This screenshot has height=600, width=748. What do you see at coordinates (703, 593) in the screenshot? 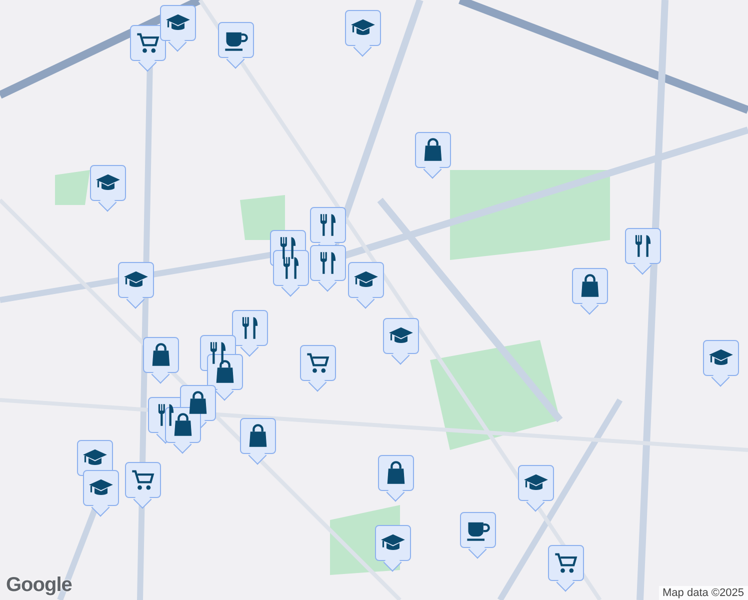
I see `map-attribution: Map data ©2025` at bounding box center [703, 593].